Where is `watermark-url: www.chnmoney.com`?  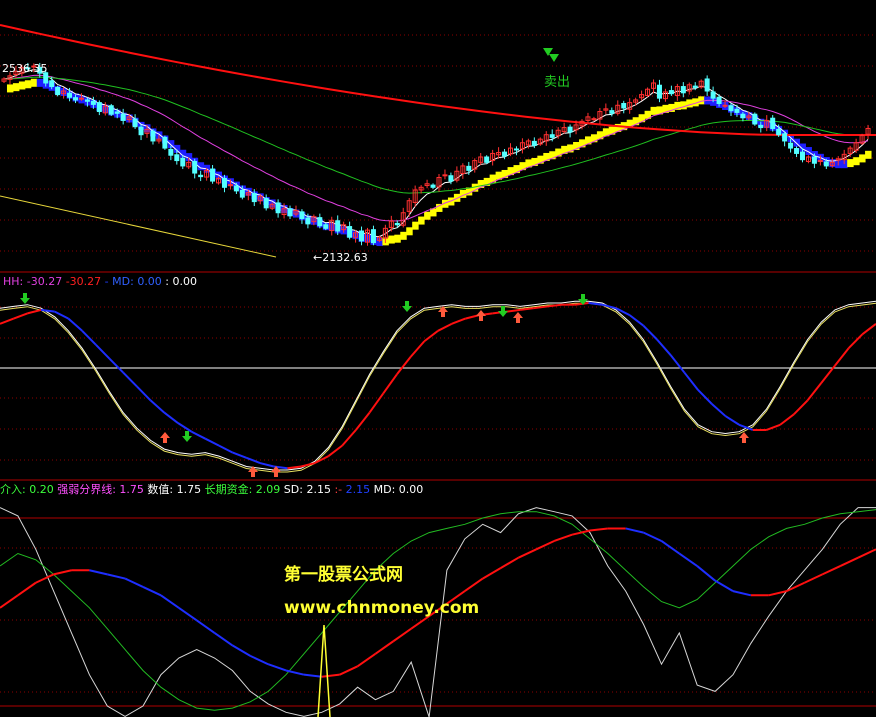
watermark-url: www.chnmoney.com is located at coordinates (381, 608).